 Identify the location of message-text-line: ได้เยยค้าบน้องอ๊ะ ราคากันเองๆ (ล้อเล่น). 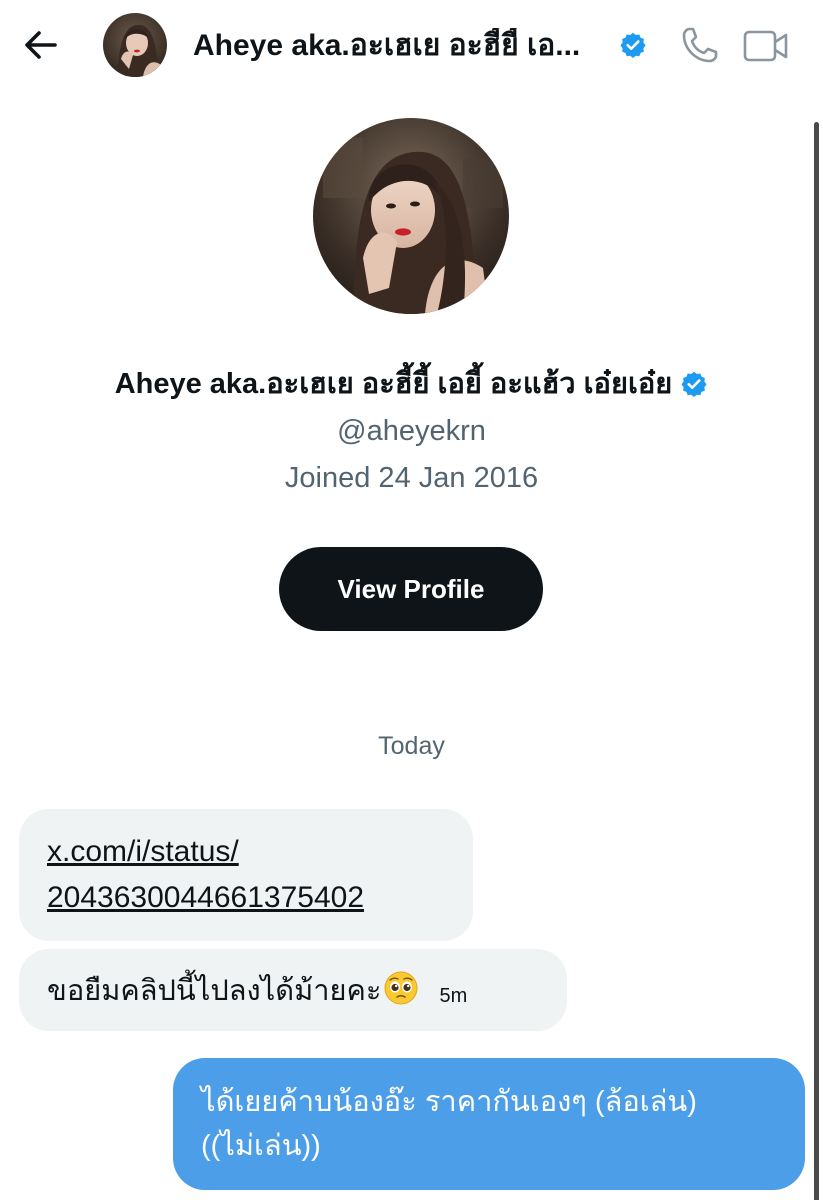
(449, 1102).